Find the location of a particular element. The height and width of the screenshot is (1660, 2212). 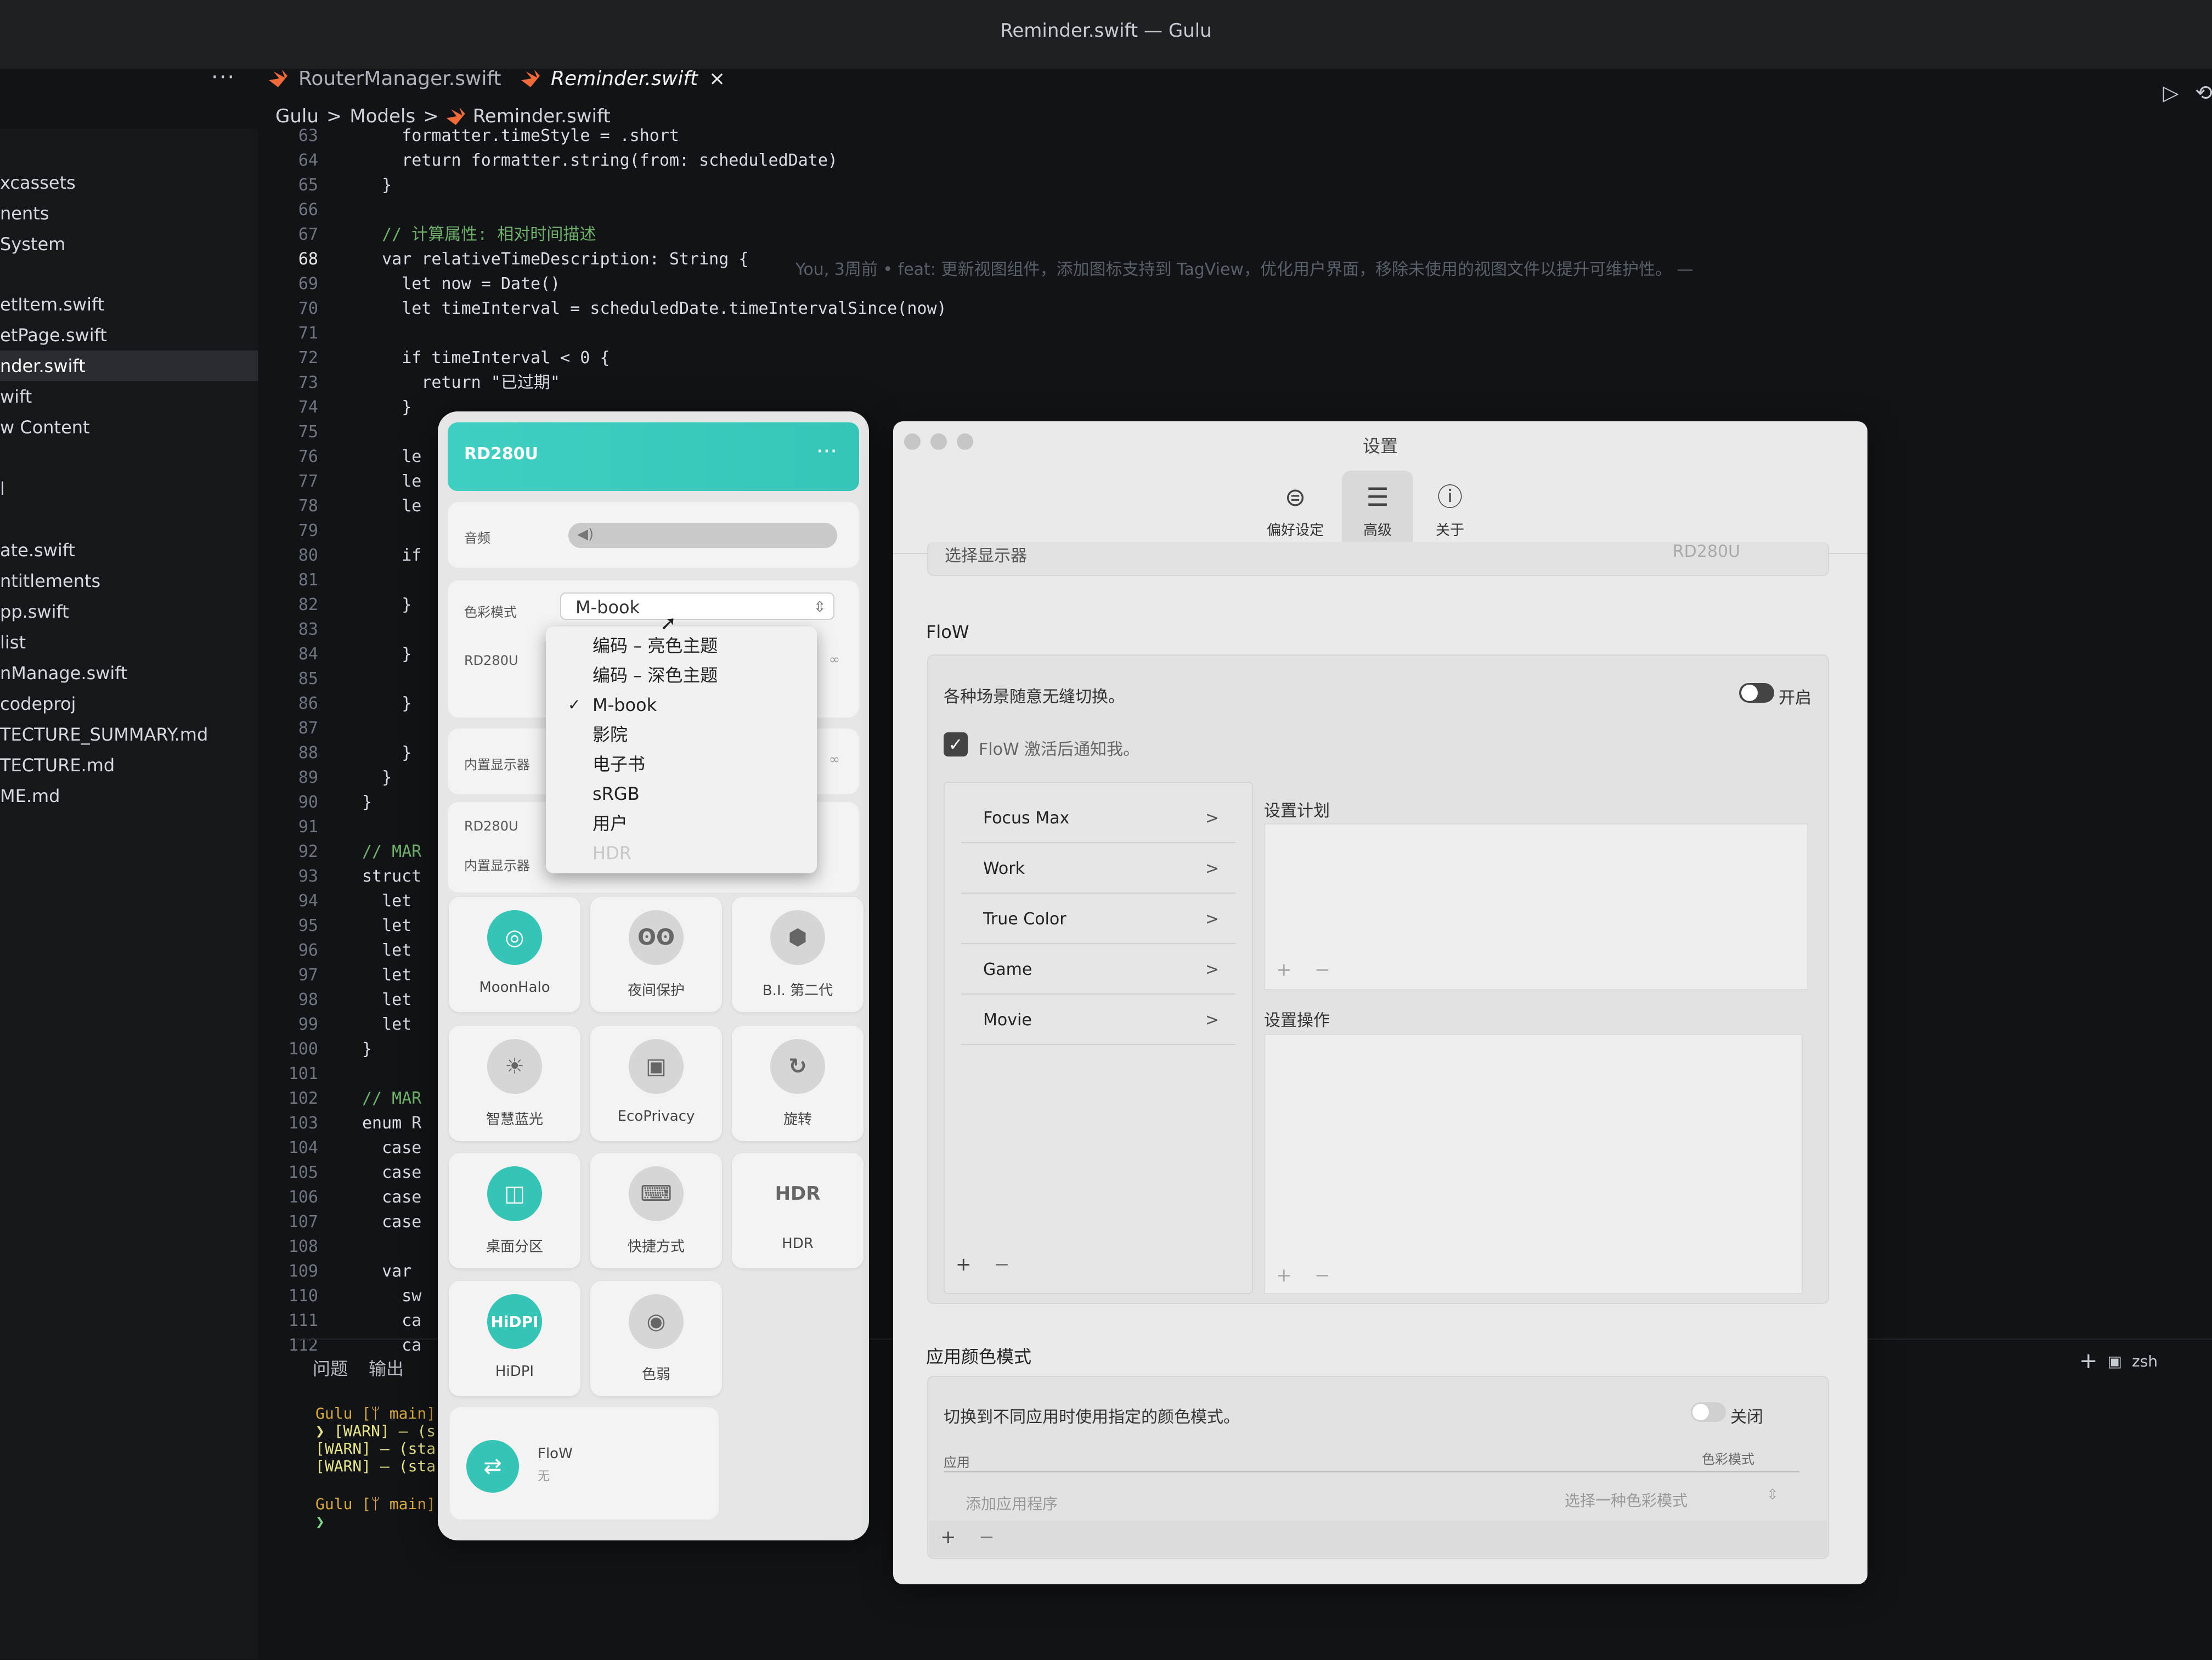

scene-item: Focus Max > is located at coordinates (1098, 818).